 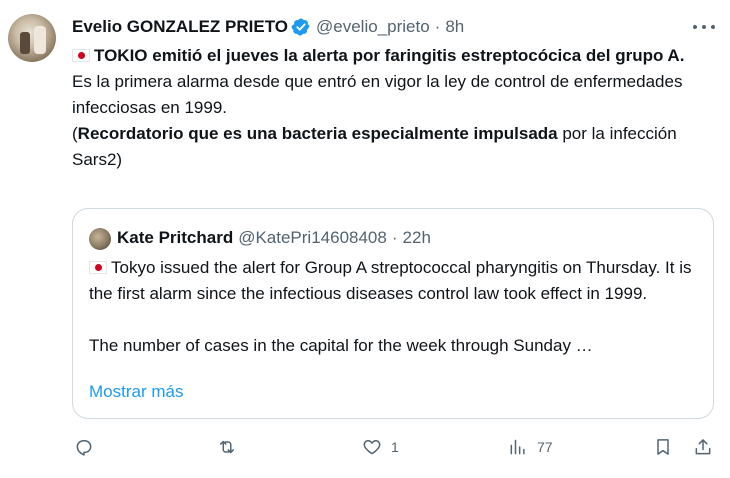 What do you see at coordinates (136, 392) in the screenshot?
I see `show-more-link: Mostrar más` at bounding box center [136, 392].